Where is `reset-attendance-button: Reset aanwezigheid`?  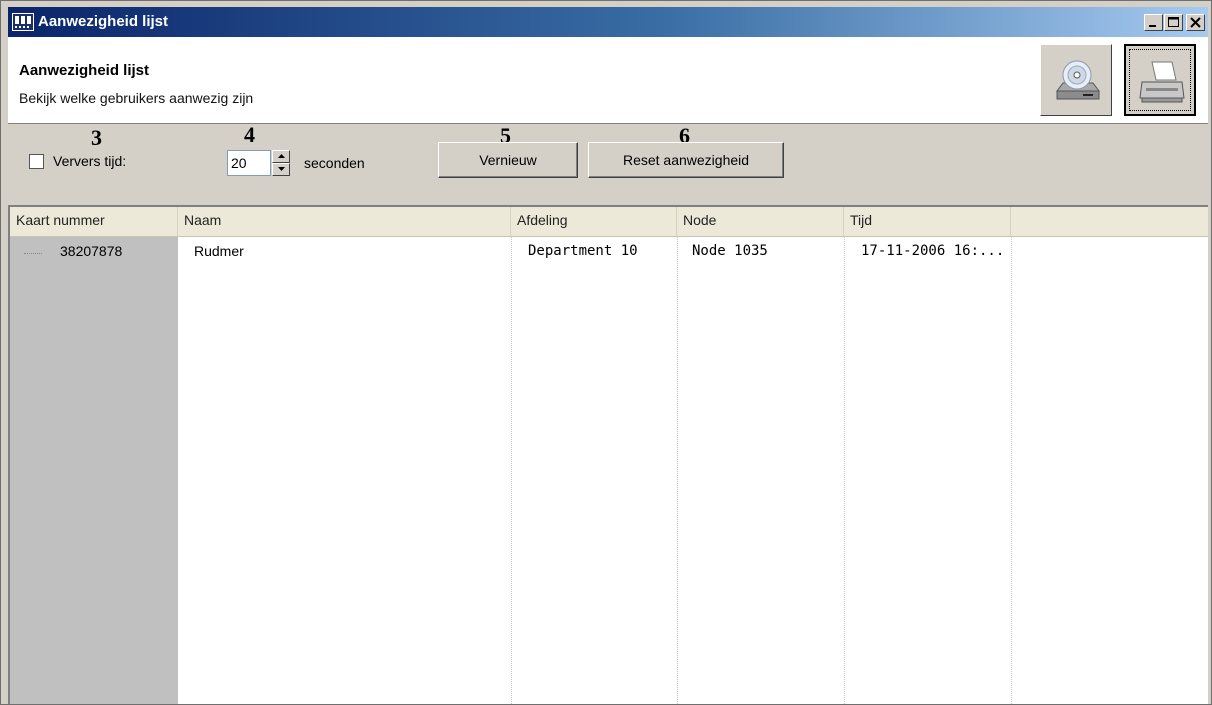 reset-attendance-button: Reset aanwezigheid is located at coordinates (686, 160).